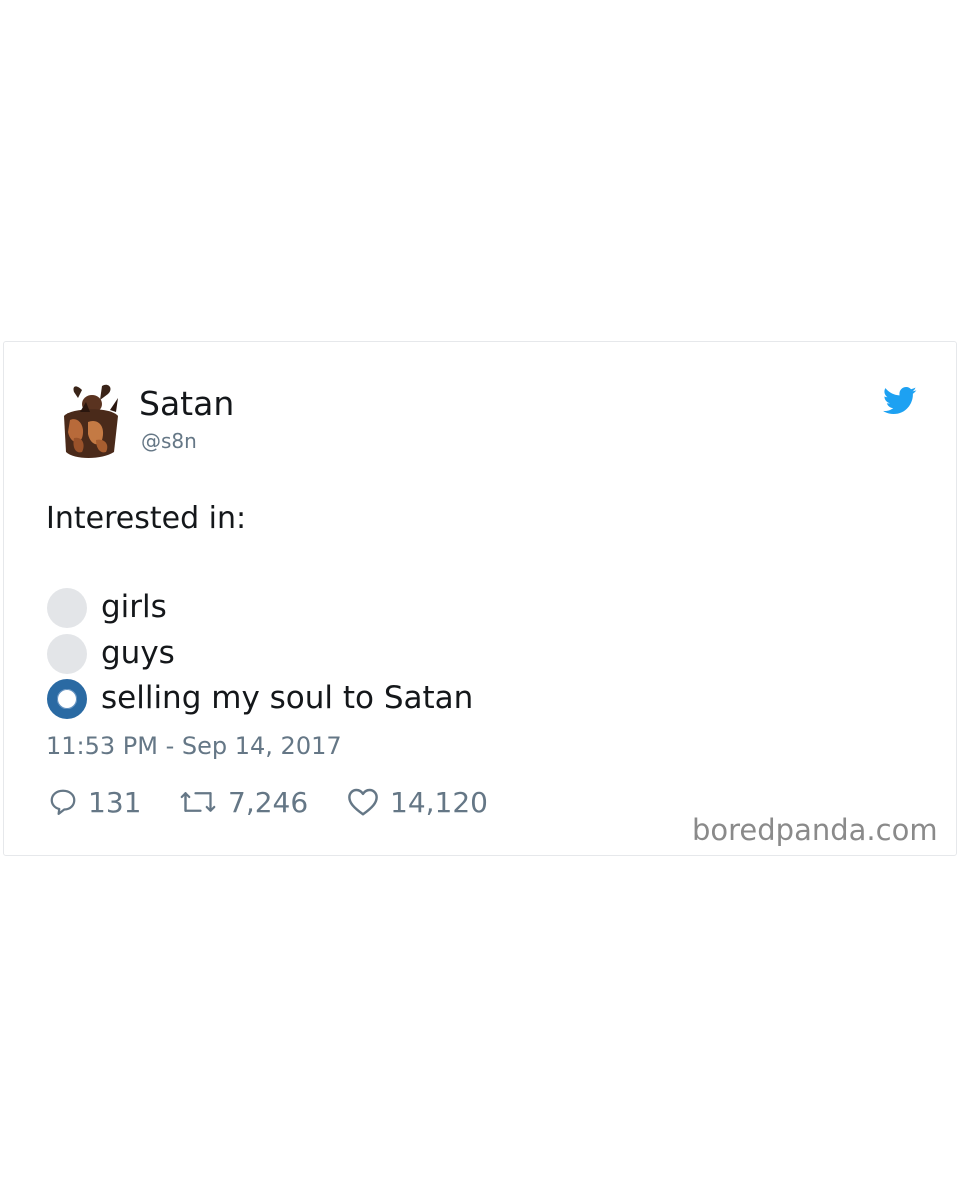  What do you see at coordinates (287, 698) in the screenshot?
I see `poll-option-label: selling my soul to Satan` at bounding box center [287, 698].